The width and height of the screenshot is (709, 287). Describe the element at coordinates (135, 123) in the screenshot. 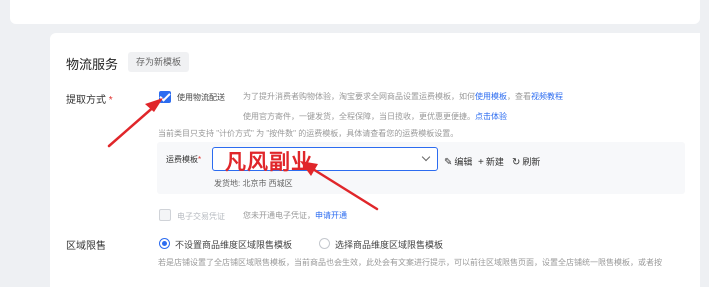

I see `arrow-to-checkbox` at that location.